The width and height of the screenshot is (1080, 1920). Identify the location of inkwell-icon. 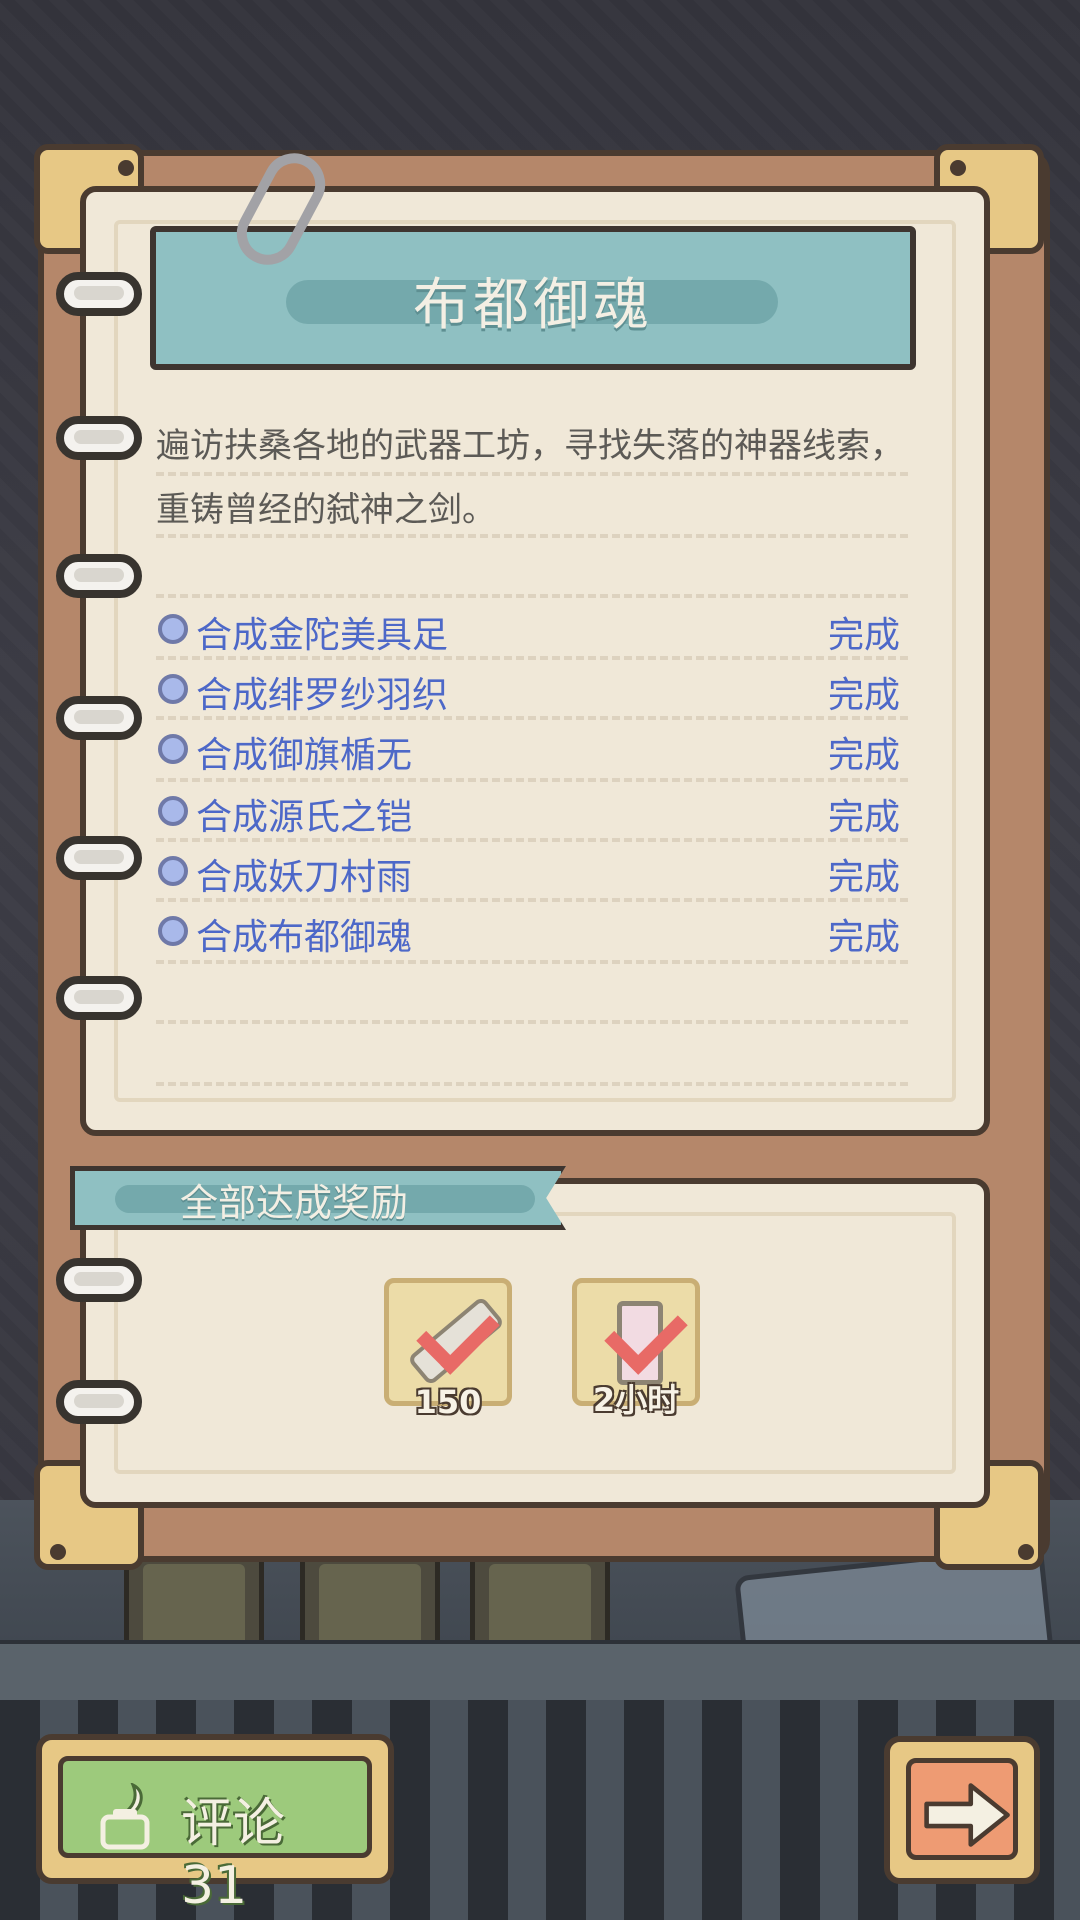
(125, 1816).